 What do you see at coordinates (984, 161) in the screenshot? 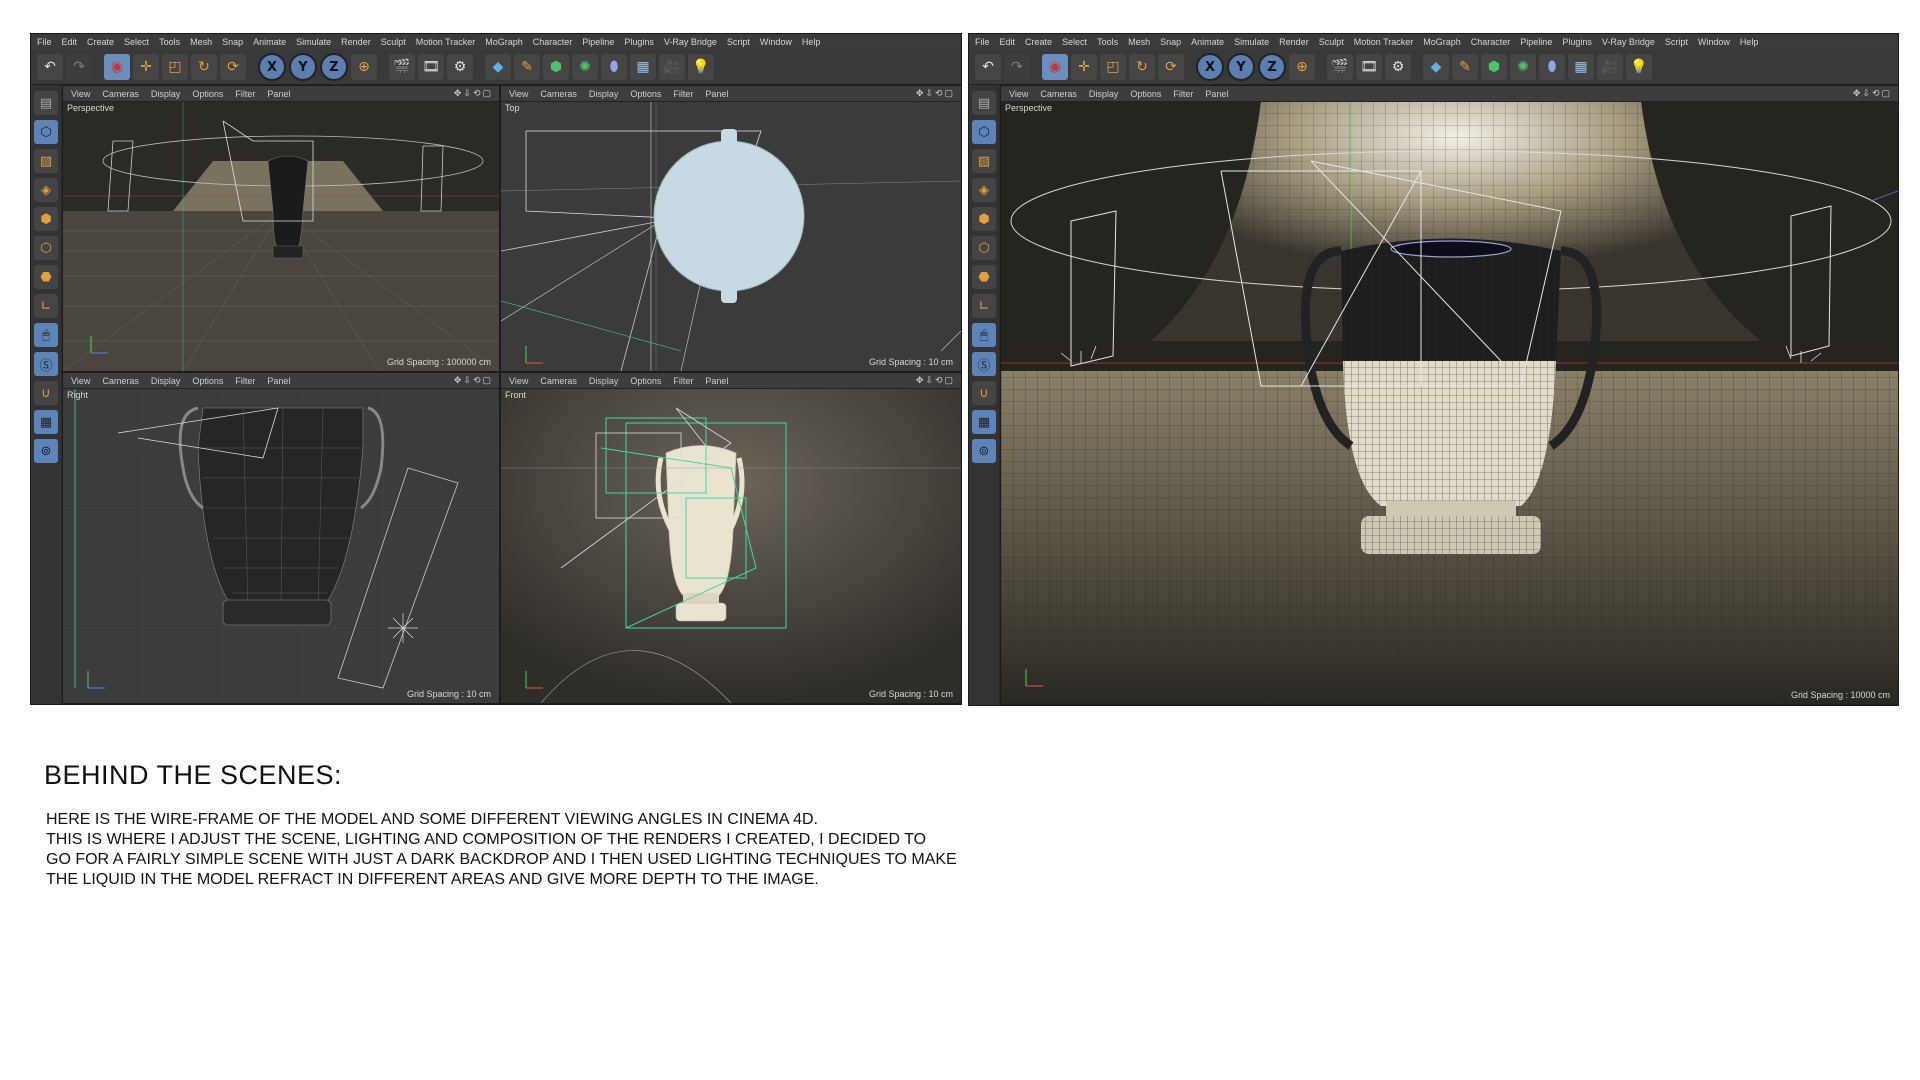
I see `texture-mode-icon: ▨` at bounding box center [984, 161].